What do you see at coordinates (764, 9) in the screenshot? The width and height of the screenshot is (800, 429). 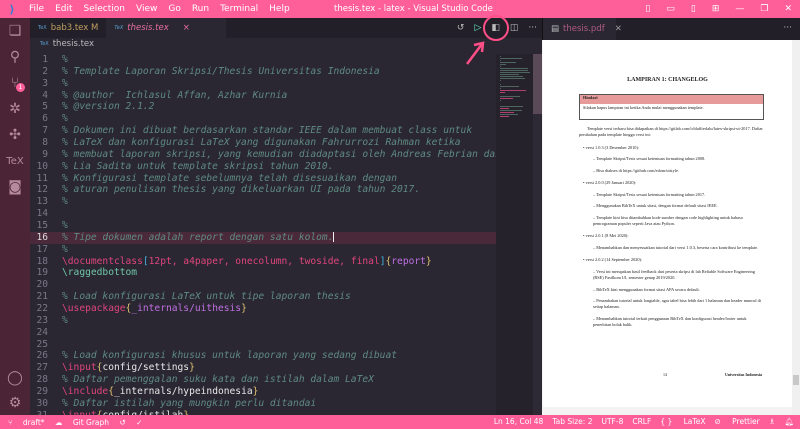 I see `restore-button: ❐` at bounding box center [764, 9].